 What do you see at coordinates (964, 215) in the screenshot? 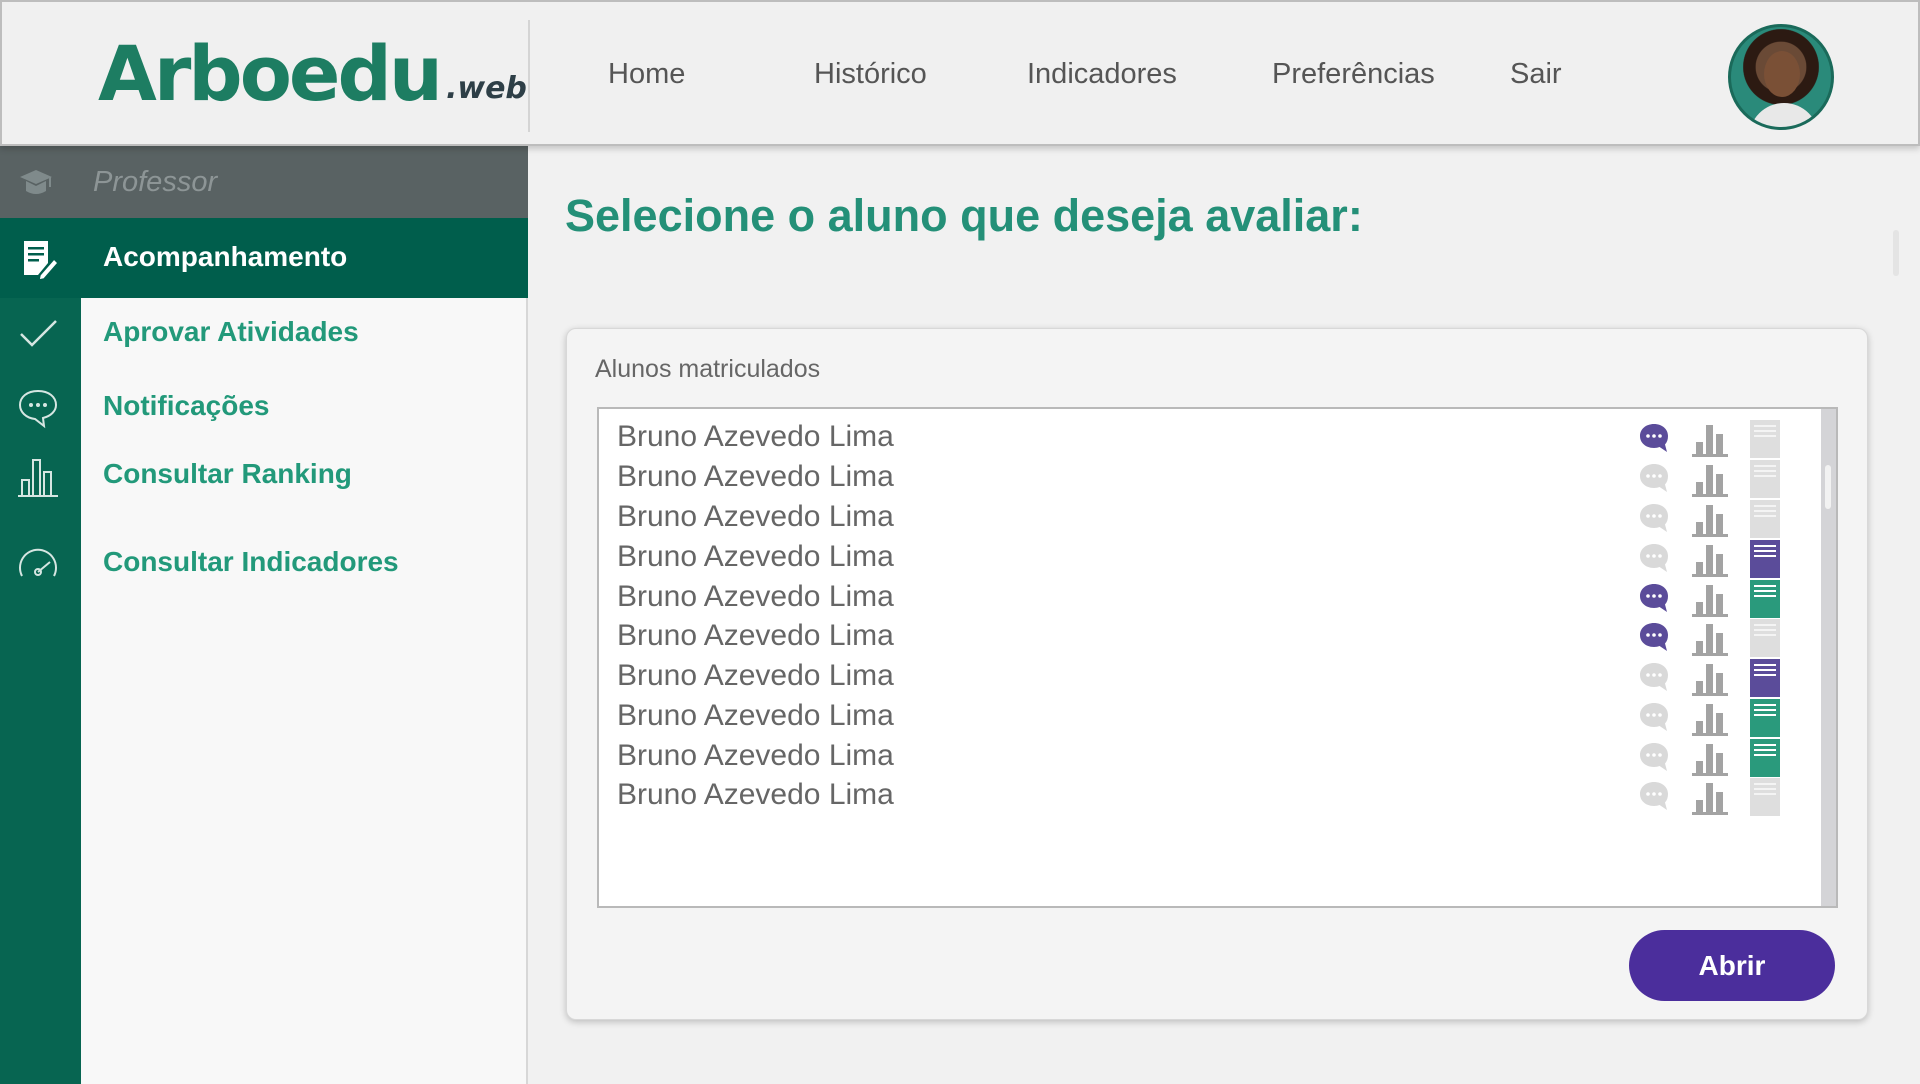
I see `page-title: Selecione o aluno que deseja avaliar:` at bounding box center [964, 215].